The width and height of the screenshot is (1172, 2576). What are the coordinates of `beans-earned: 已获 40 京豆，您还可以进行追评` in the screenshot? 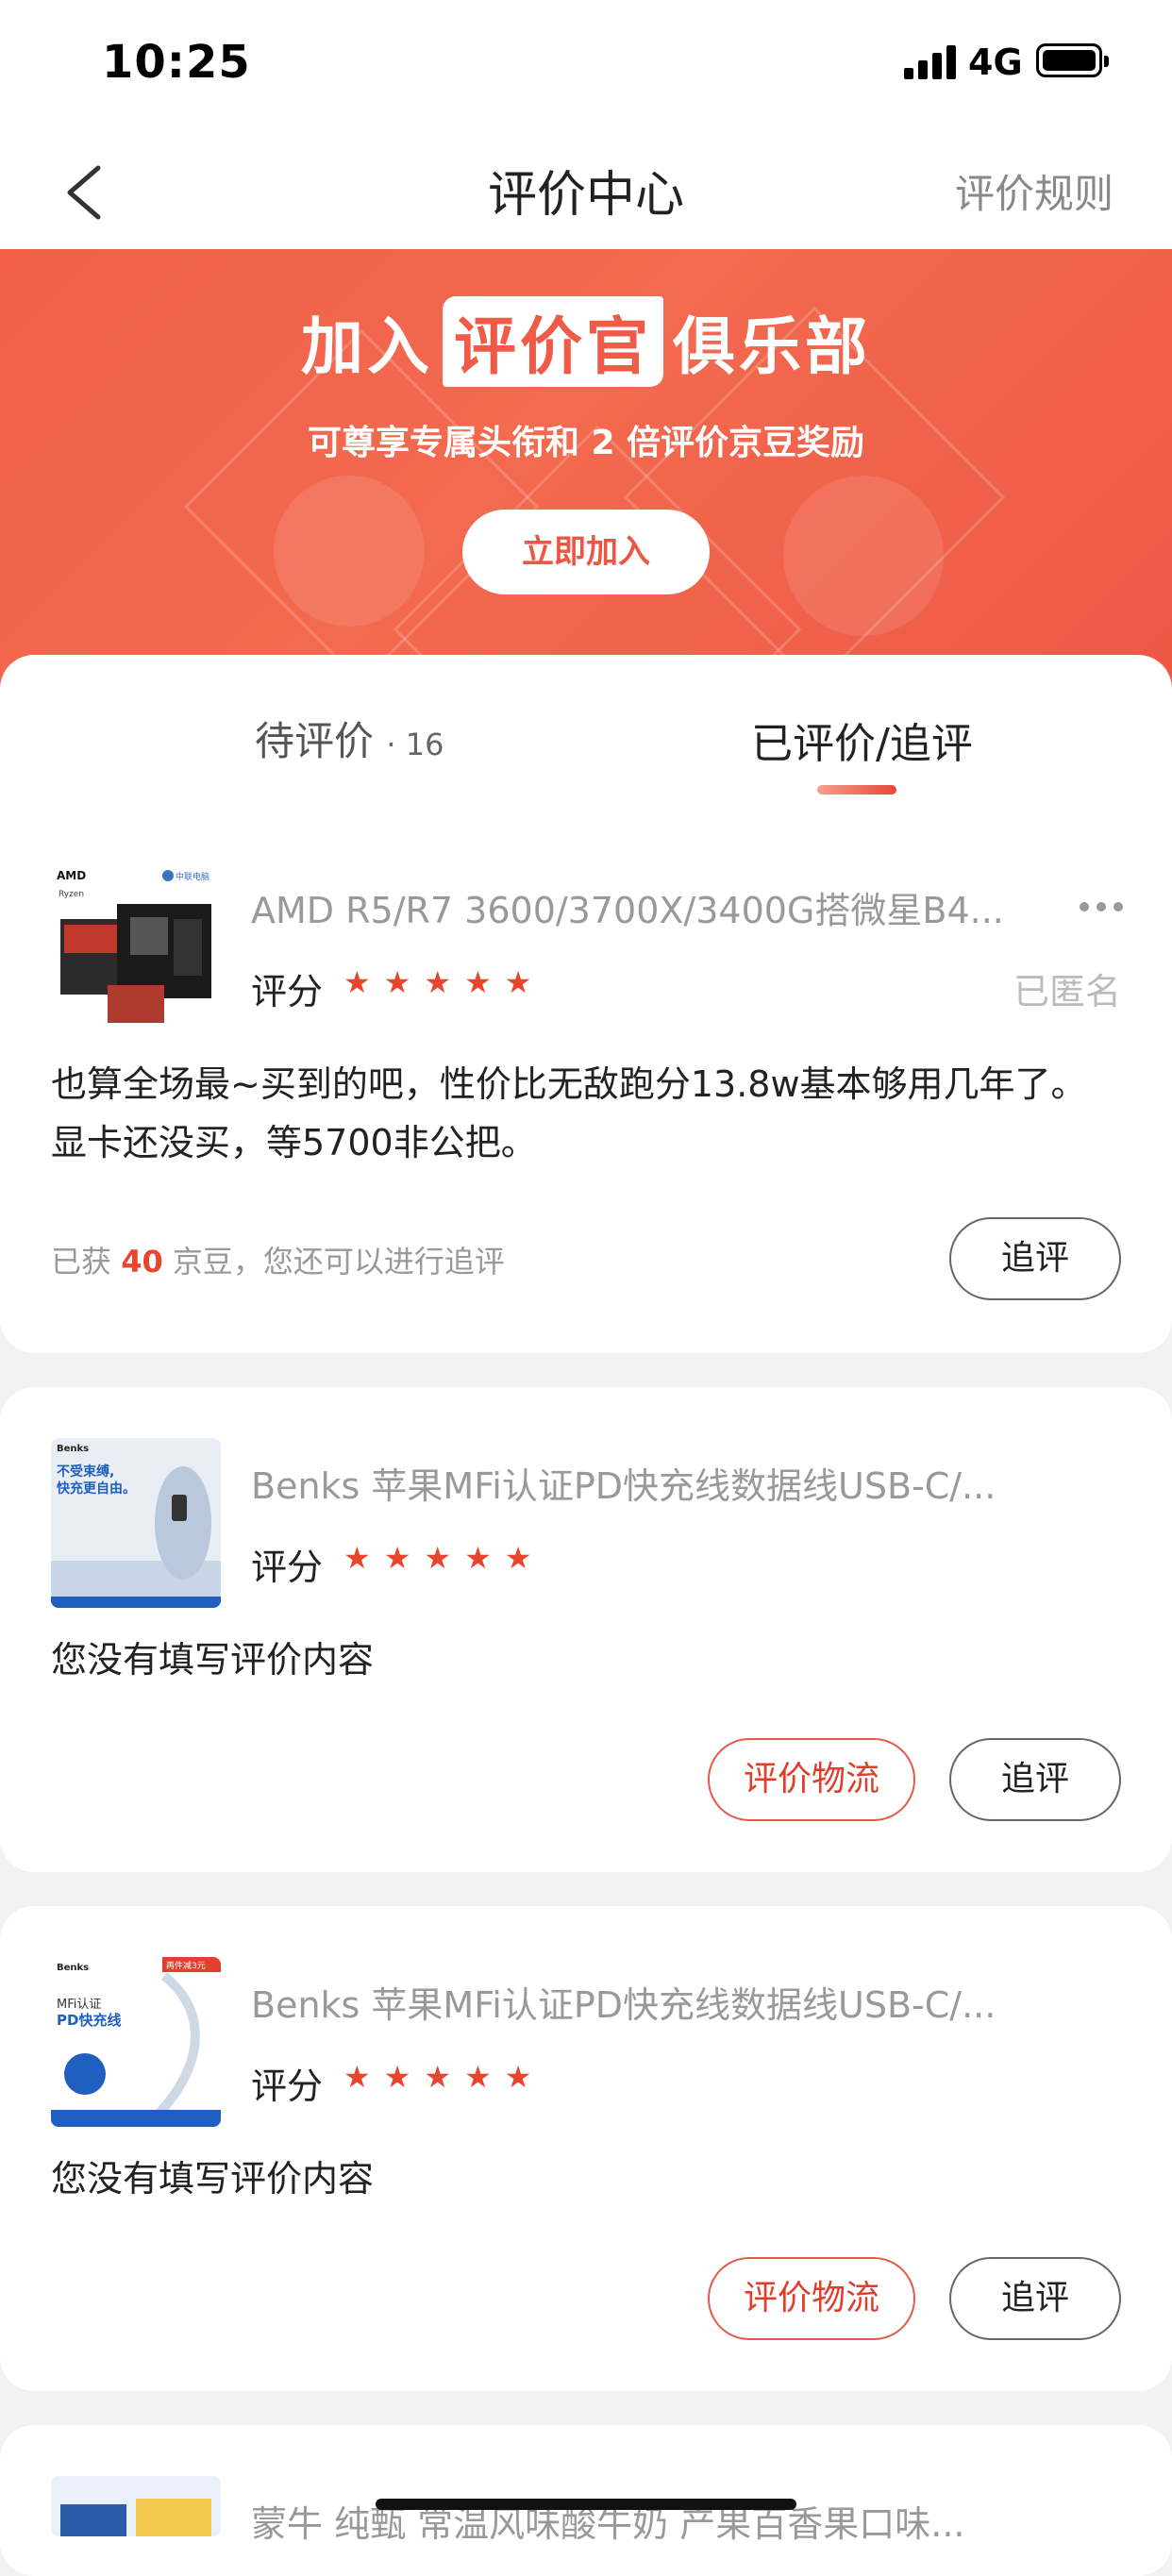 It's located at (278, 1259).